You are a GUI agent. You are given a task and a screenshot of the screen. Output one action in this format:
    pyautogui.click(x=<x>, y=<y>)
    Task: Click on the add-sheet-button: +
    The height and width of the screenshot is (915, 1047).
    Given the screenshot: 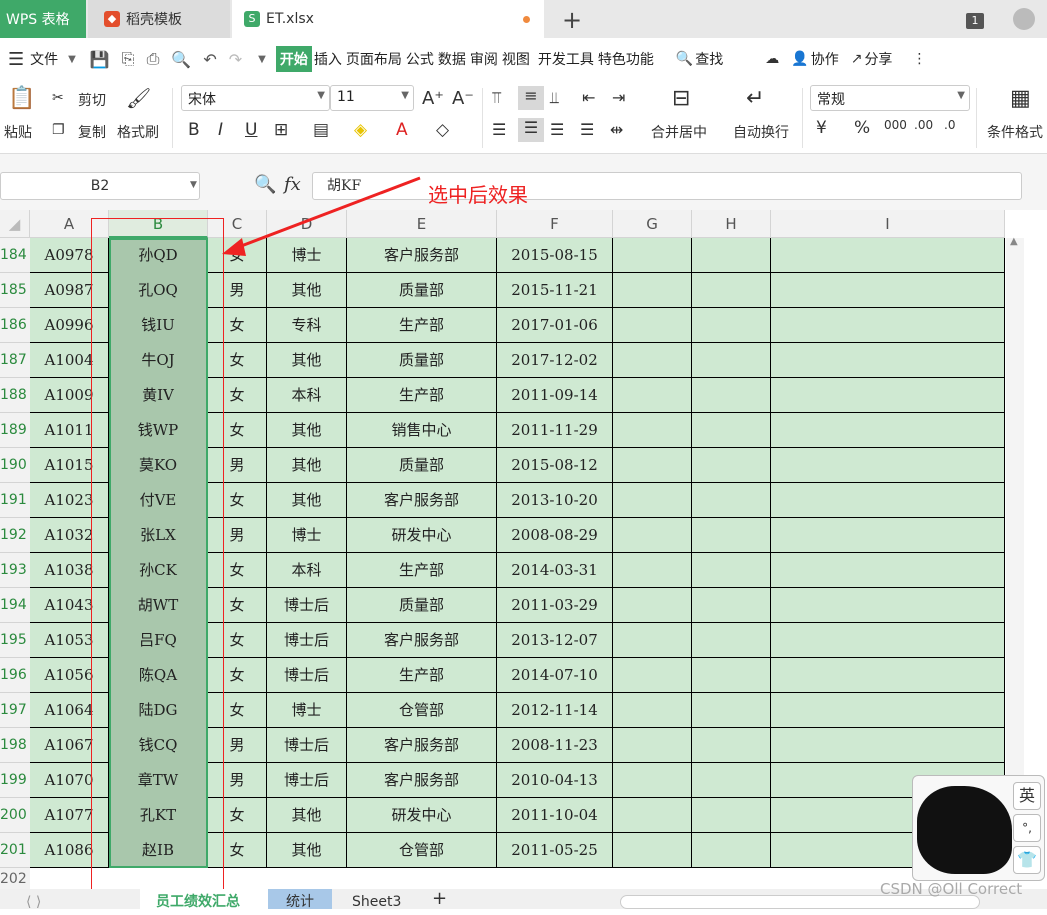 What is the action you would take?
    pyautogui.click(x=439, y=899)
    